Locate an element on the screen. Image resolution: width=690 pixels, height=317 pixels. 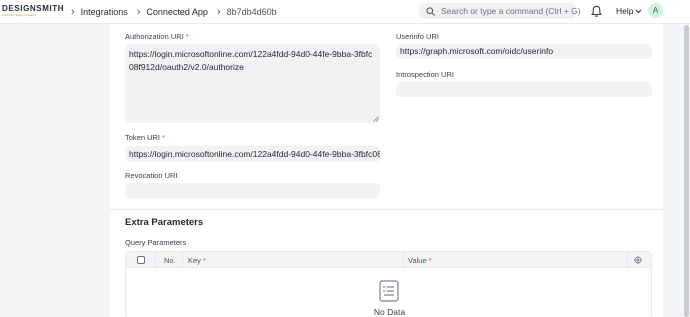
help-label: Help is located at coordinates (625, 11).